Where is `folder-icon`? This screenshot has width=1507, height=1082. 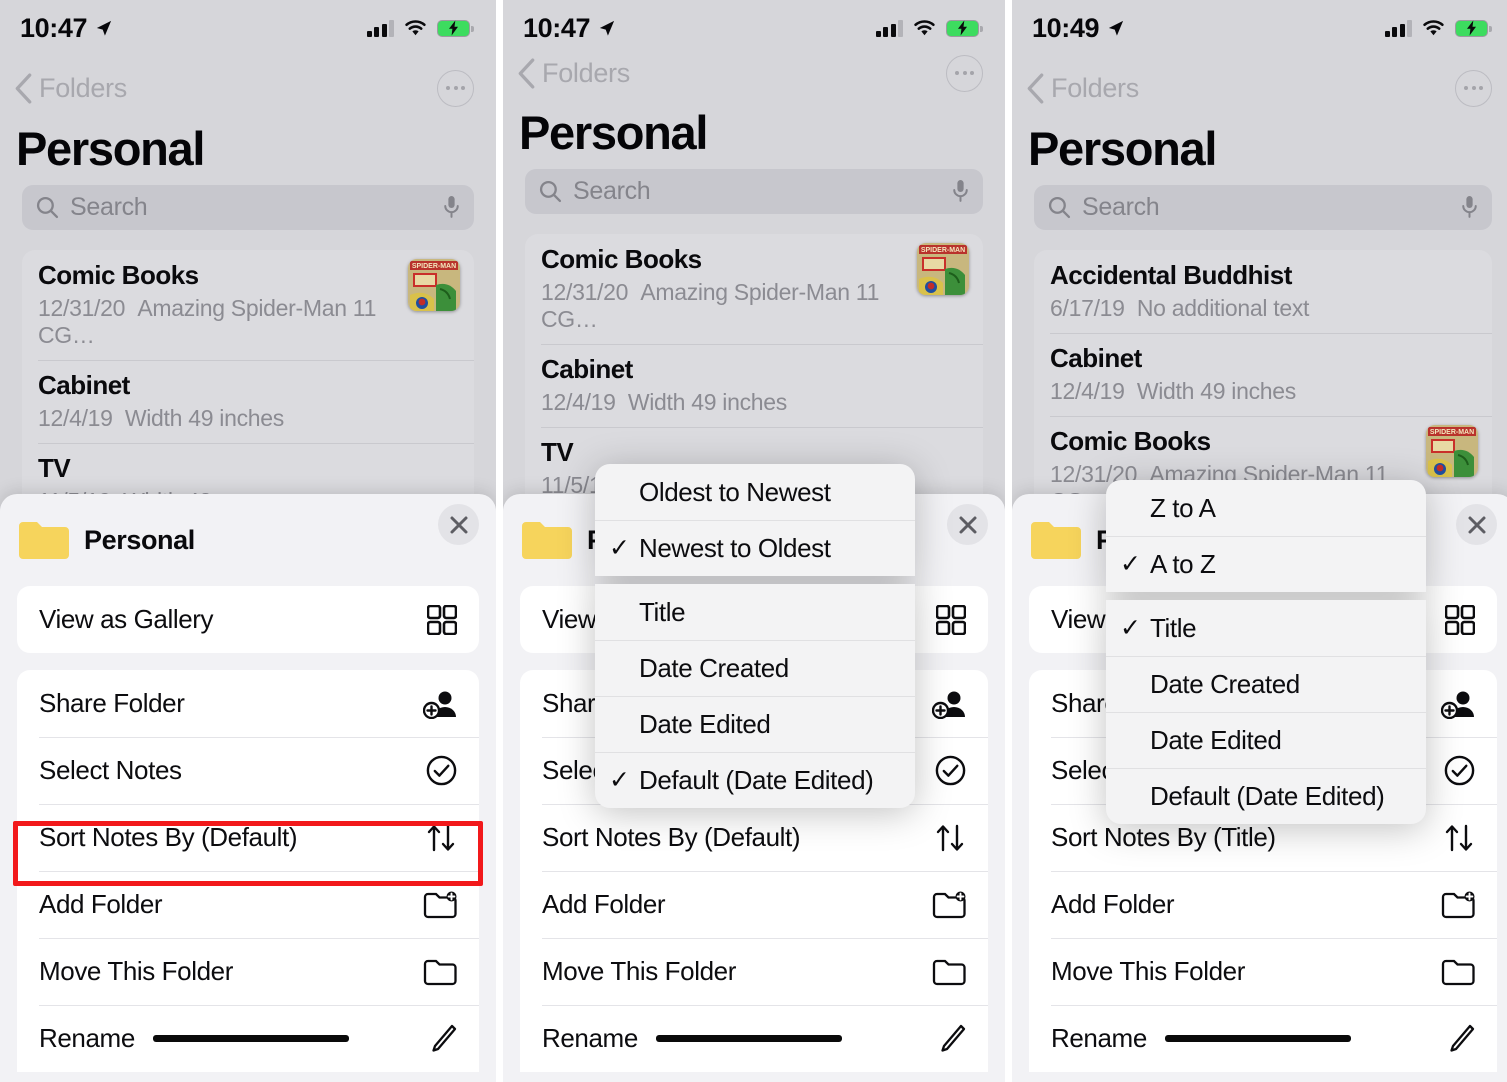 folder-icon is located at coordinates (547, 540).